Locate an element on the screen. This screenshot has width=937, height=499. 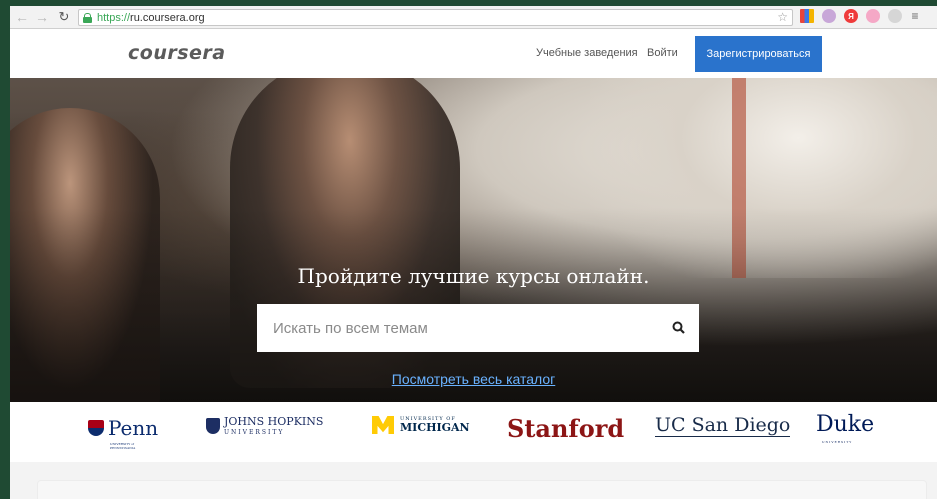
extension-toolbar: Я ≡ is located at coordinates (860, 16).